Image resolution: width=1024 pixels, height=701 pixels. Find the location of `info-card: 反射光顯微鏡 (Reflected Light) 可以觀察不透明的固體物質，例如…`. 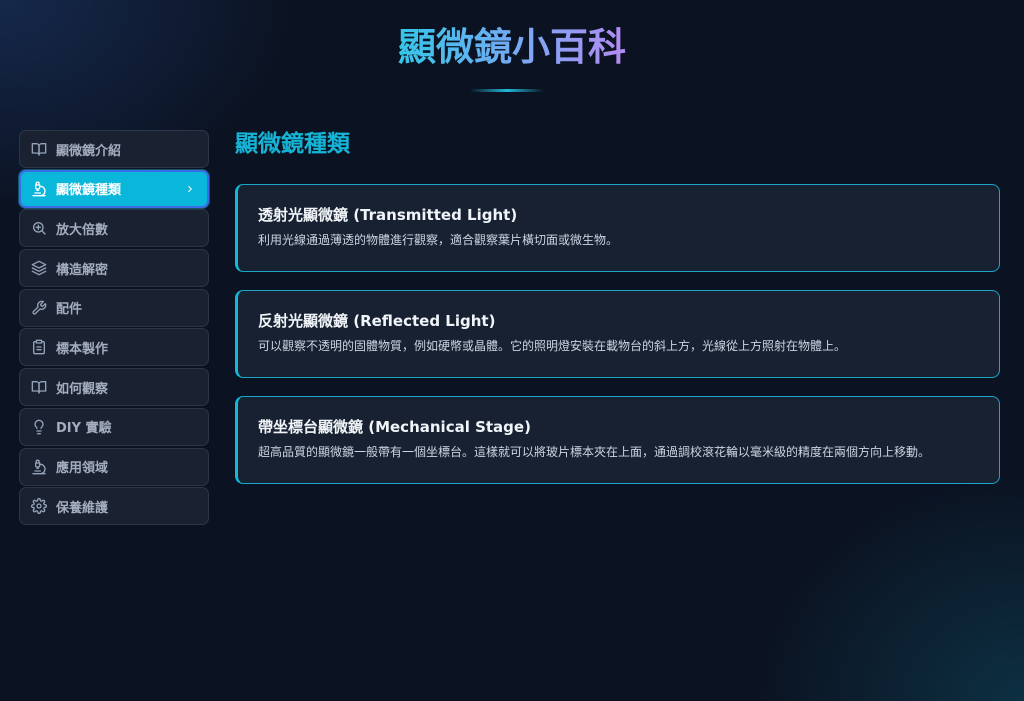

info-card: 反射光顯微鏡 (Reflected Light) 可以觀察不透明的固體物質，例如… is located at coordinates (617, 334).